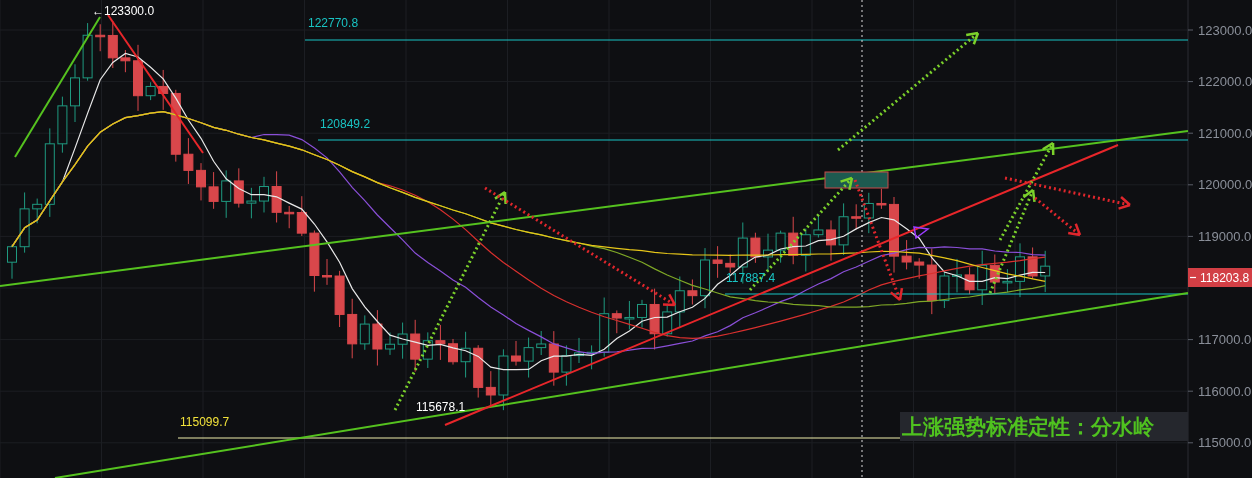  I want to click on price-label: 115099.7, so click(205, 422).